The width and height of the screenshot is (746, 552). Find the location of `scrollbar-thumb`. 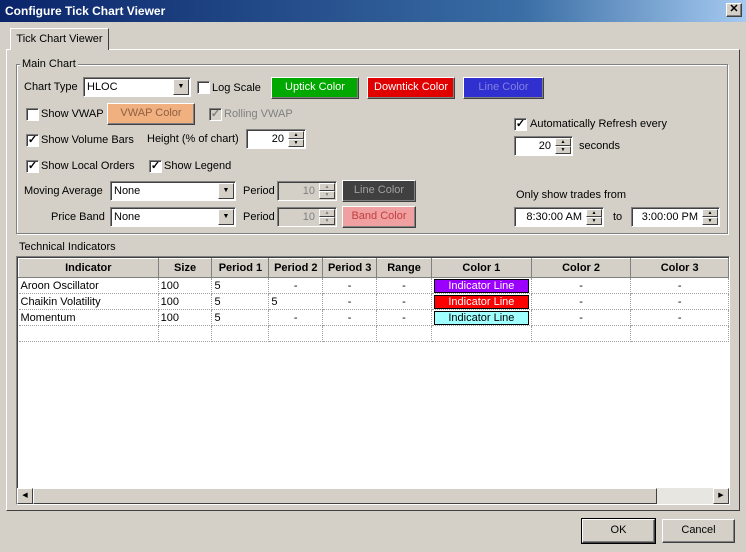

scrollbar-thumb is located at coordinates (345, 496).